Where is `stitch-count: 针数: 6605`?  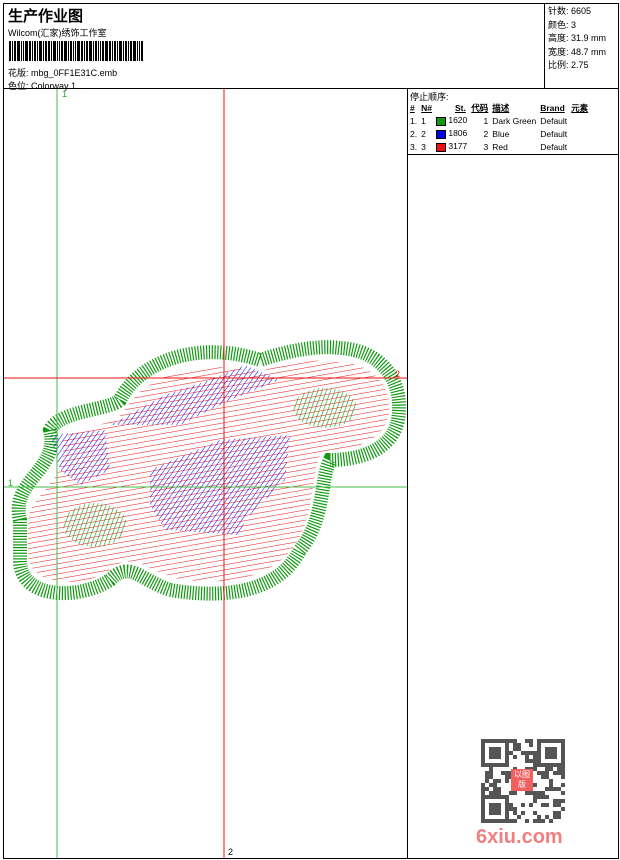
stitch-count: 针数: 6605 is located at coordinates (570, 11).